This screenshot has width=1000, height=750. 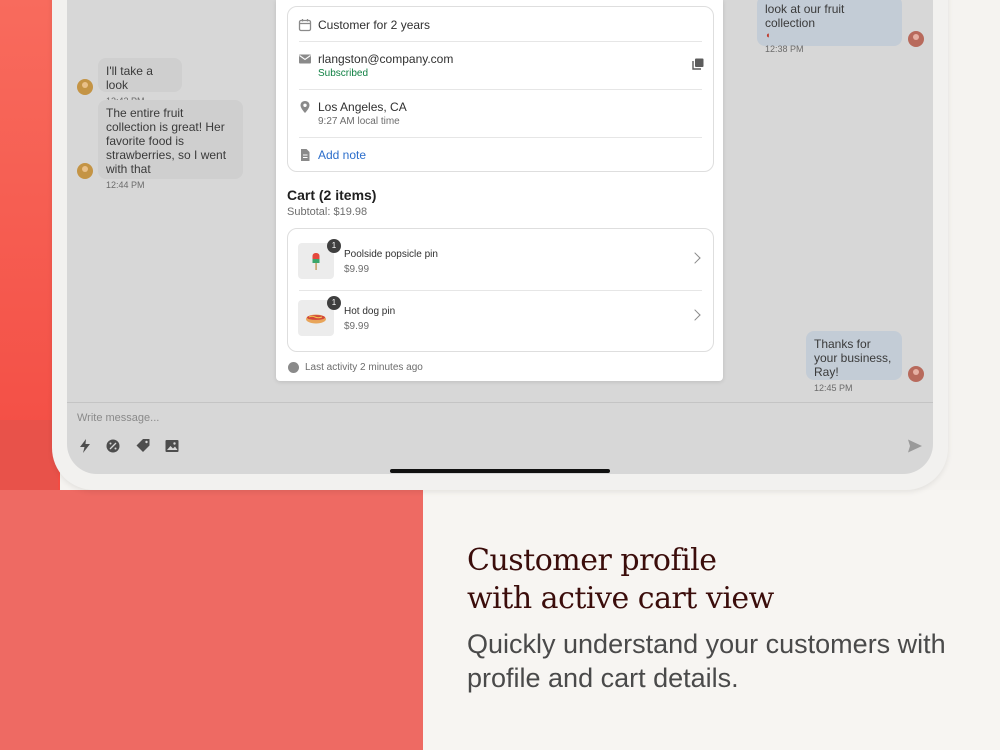 What do you see at coordinates (343, 73) in the screenshot?
I see `subscription-status: Subscribed` at bounding box center [343, 73].